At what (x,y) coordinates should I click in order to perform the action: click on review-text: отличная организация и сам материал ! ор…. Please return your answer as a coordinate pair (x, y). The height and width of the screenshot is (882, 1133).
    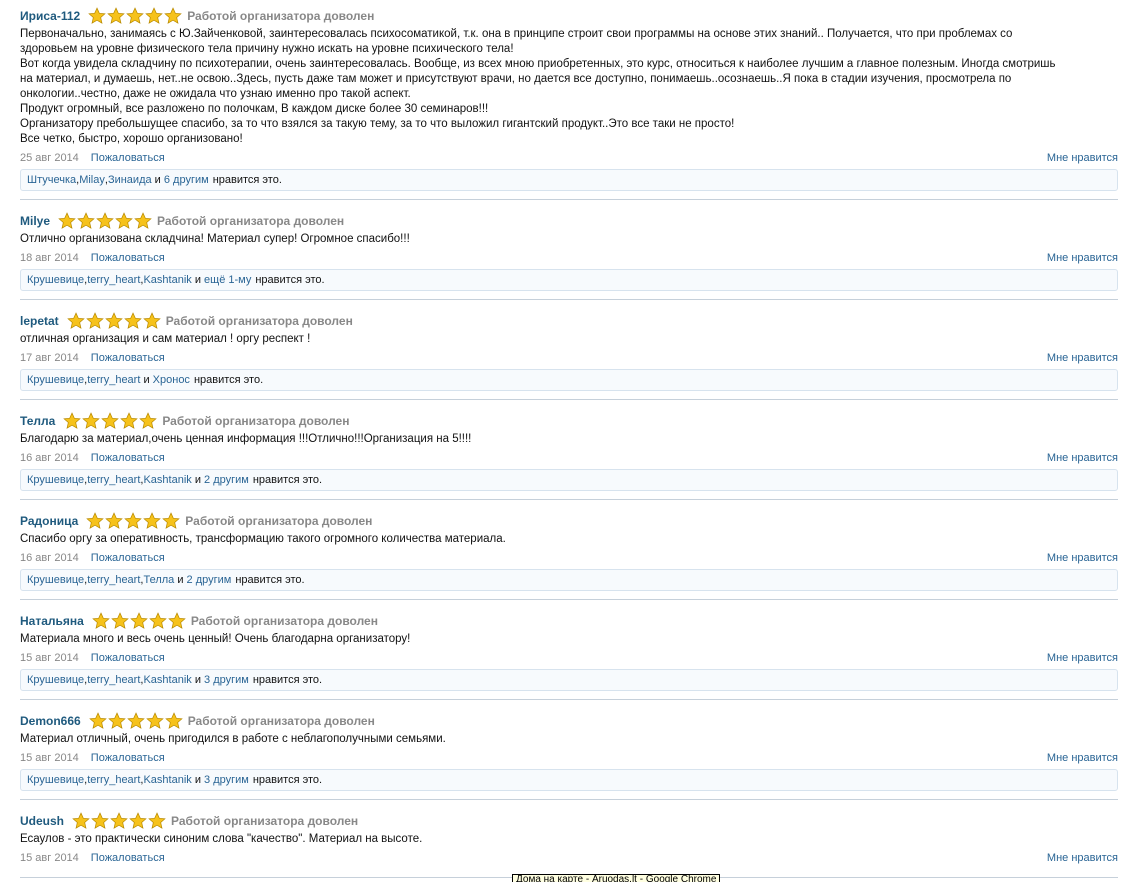
    Looking at the image, I should click on (569, 339).